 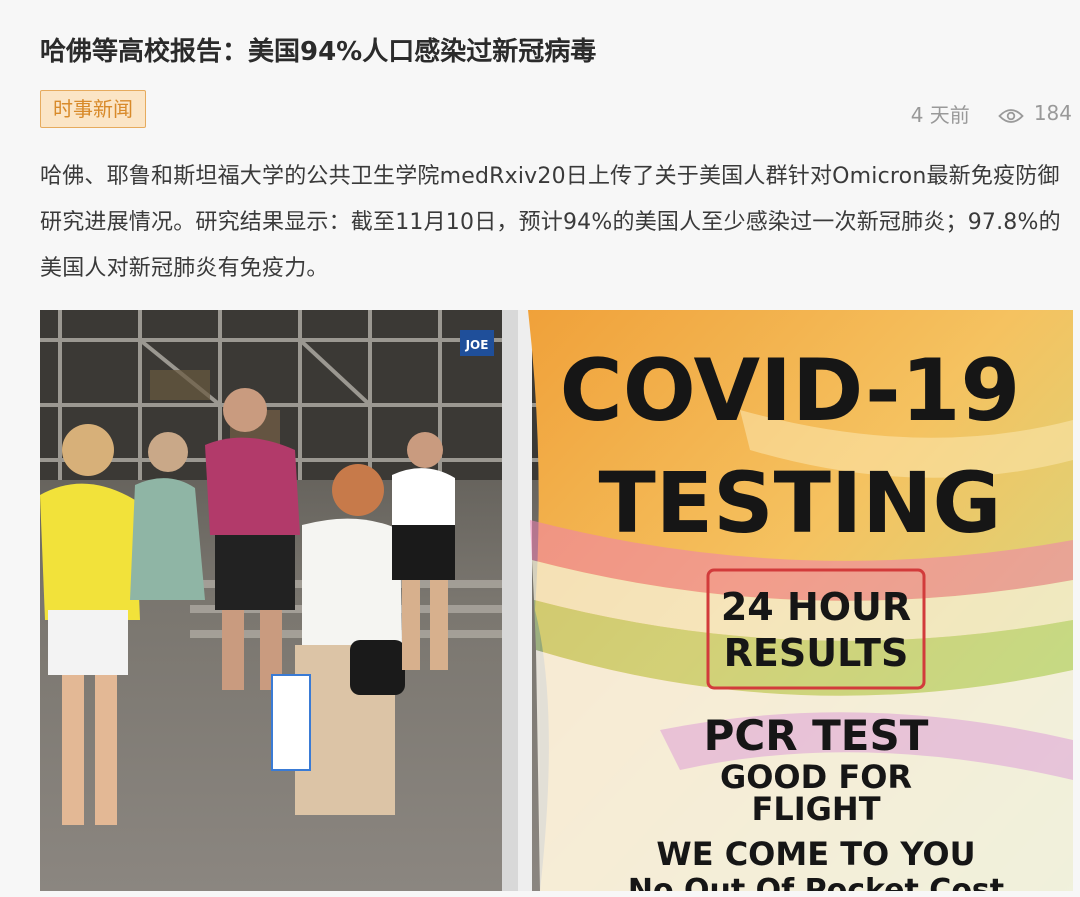 What do you see at coordinates (816, 653) in the screenshot?
I see `banner-line-results: RESULTS` at bounding box center [816, 653].